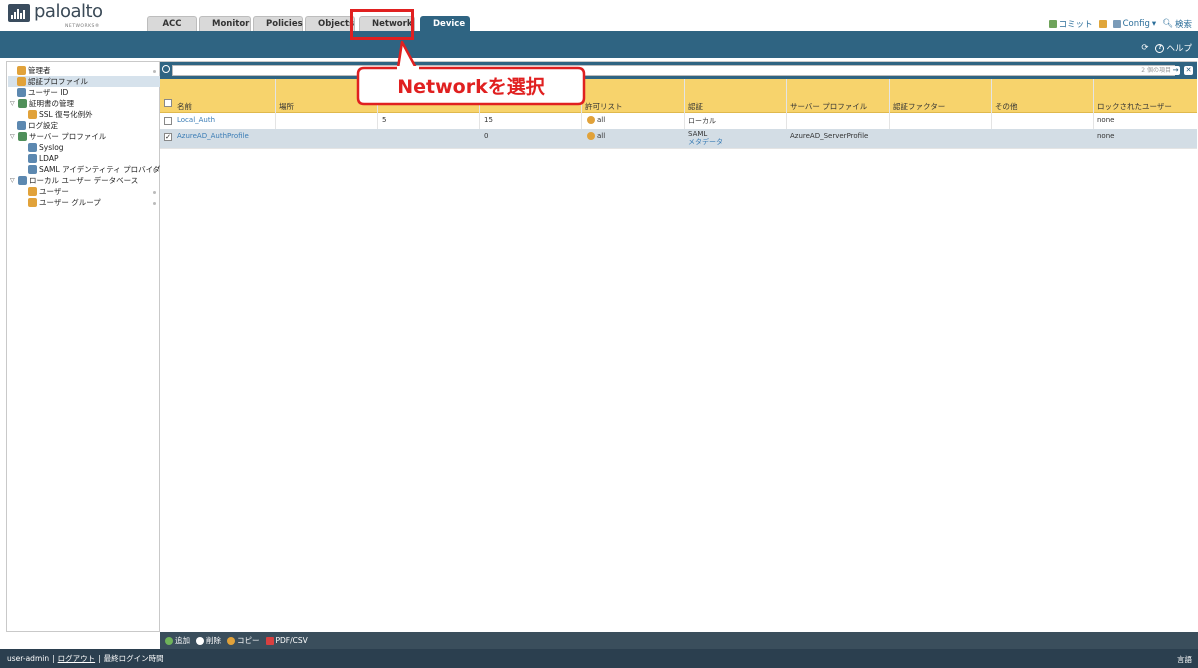 This screenshot has height=668, width=1198. I want to click on col-auth: 認証, so click(695, 106).